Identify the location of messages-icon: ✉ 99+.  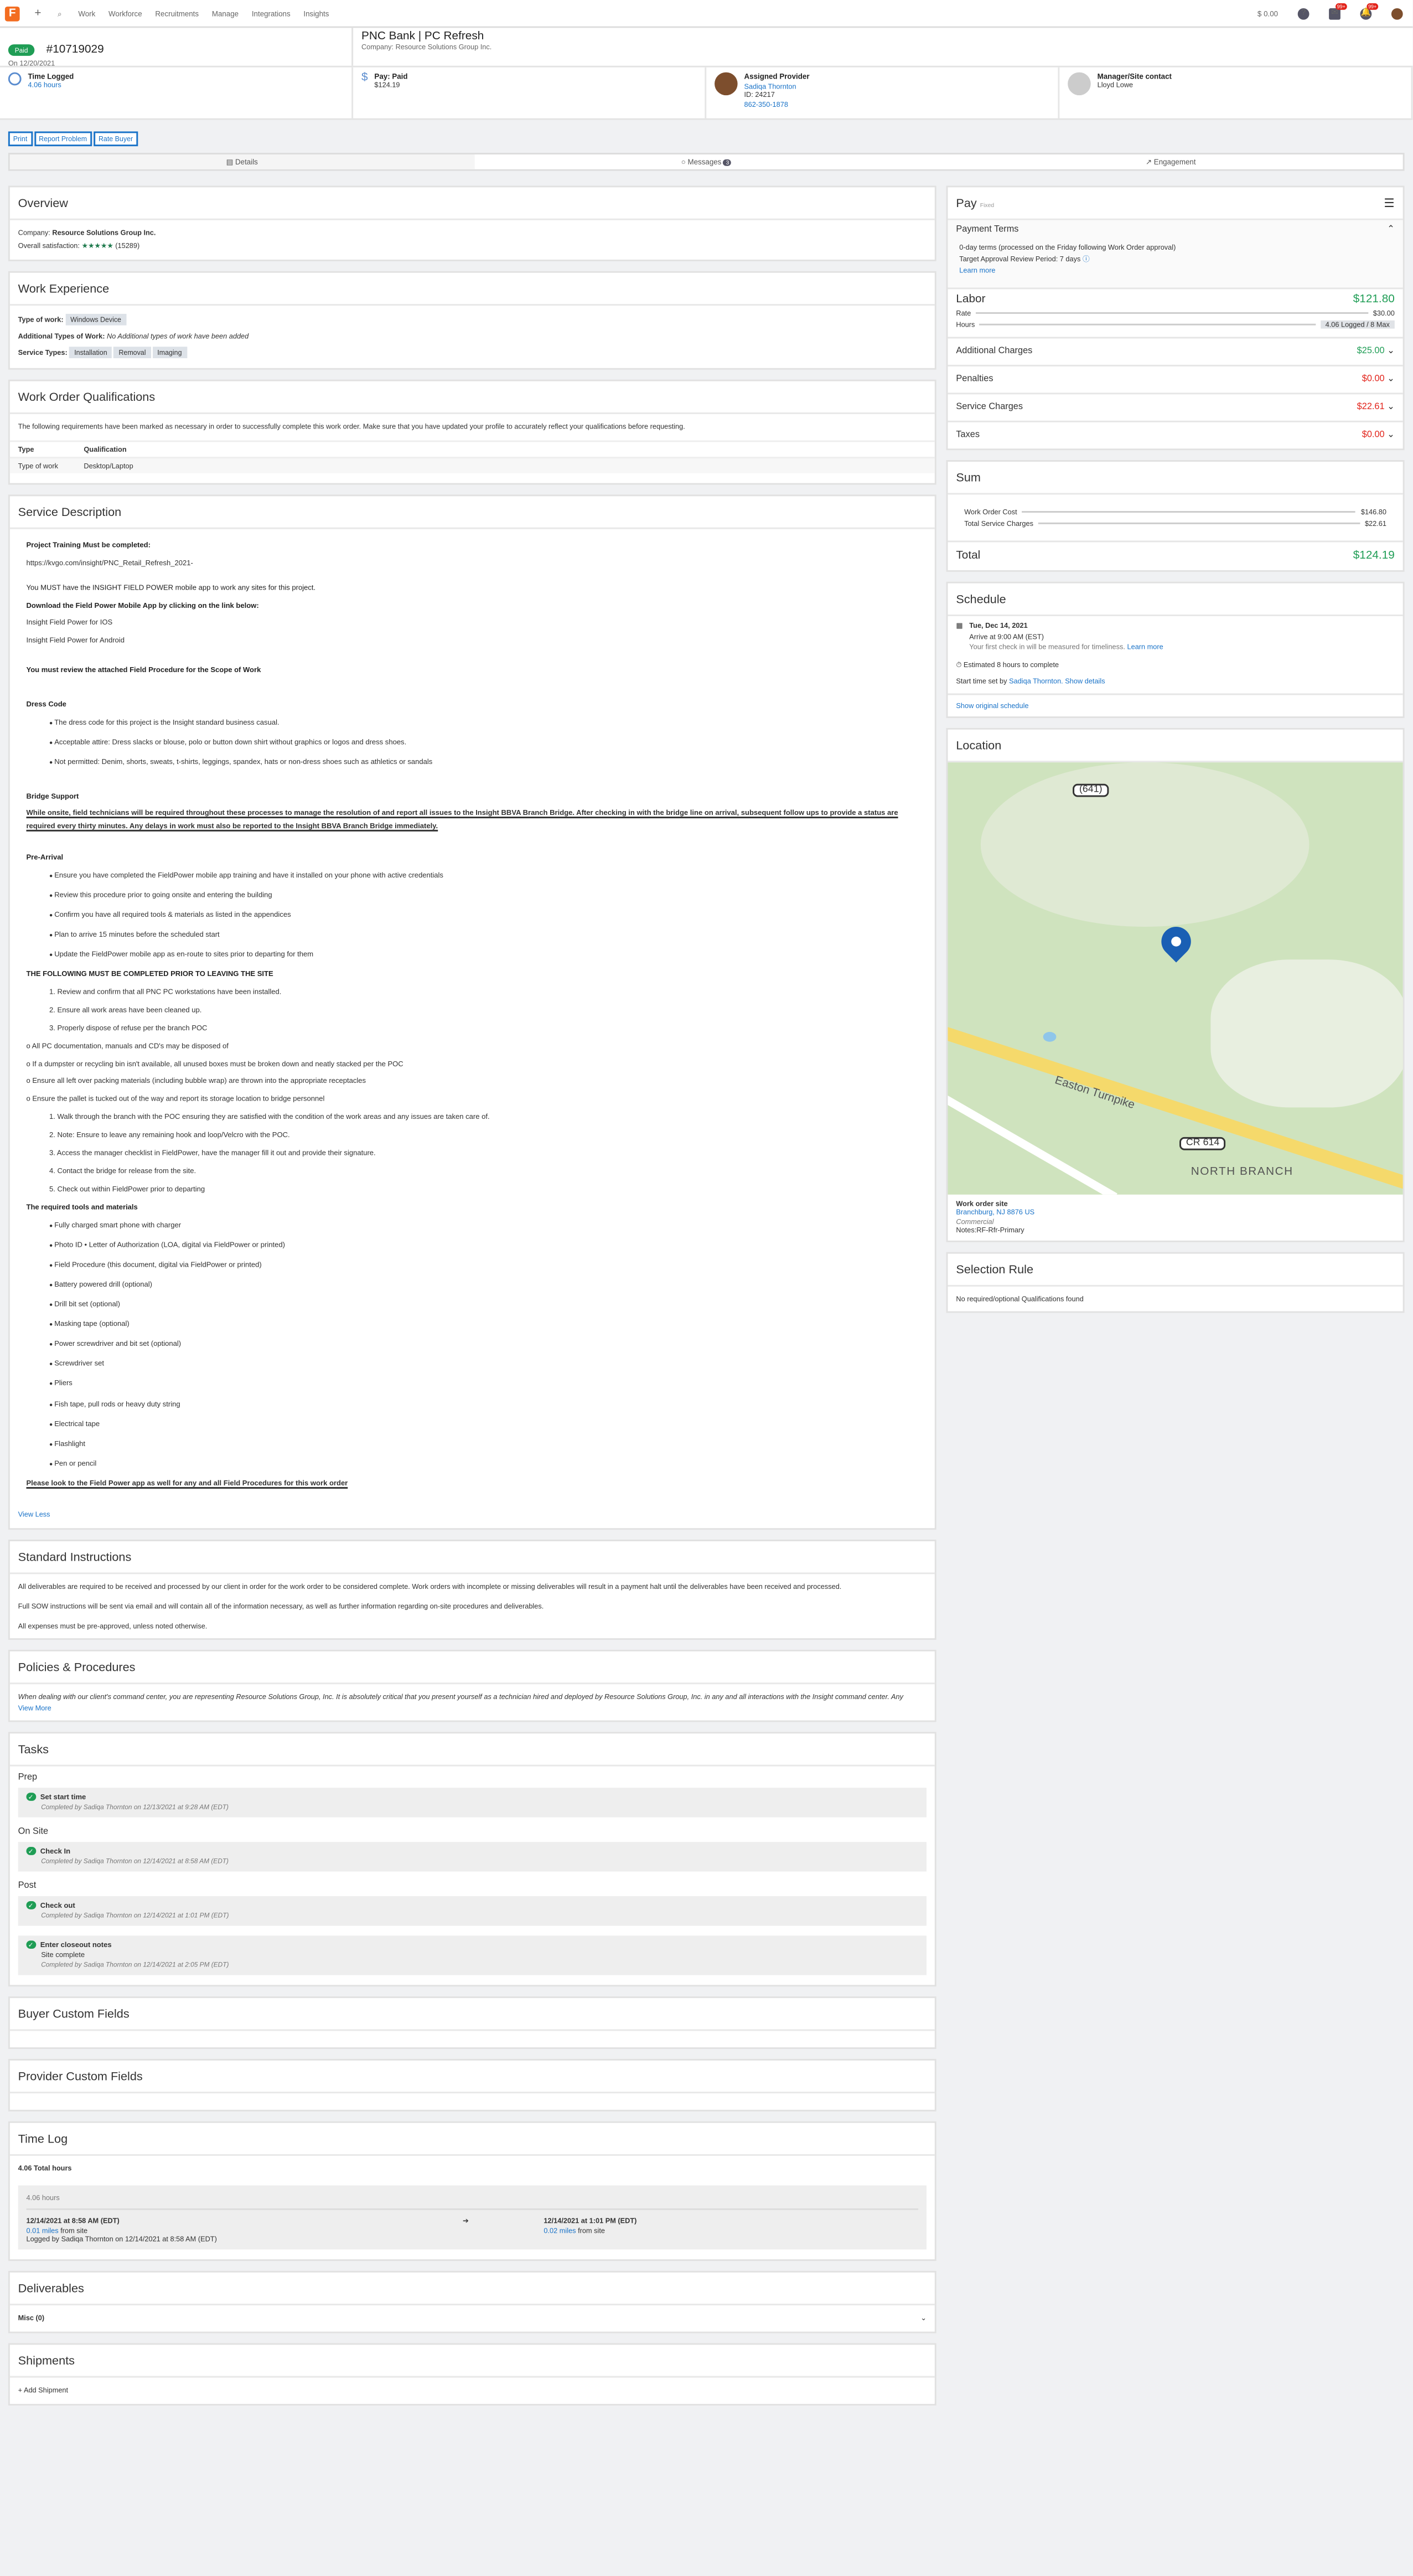
(1338, 10).